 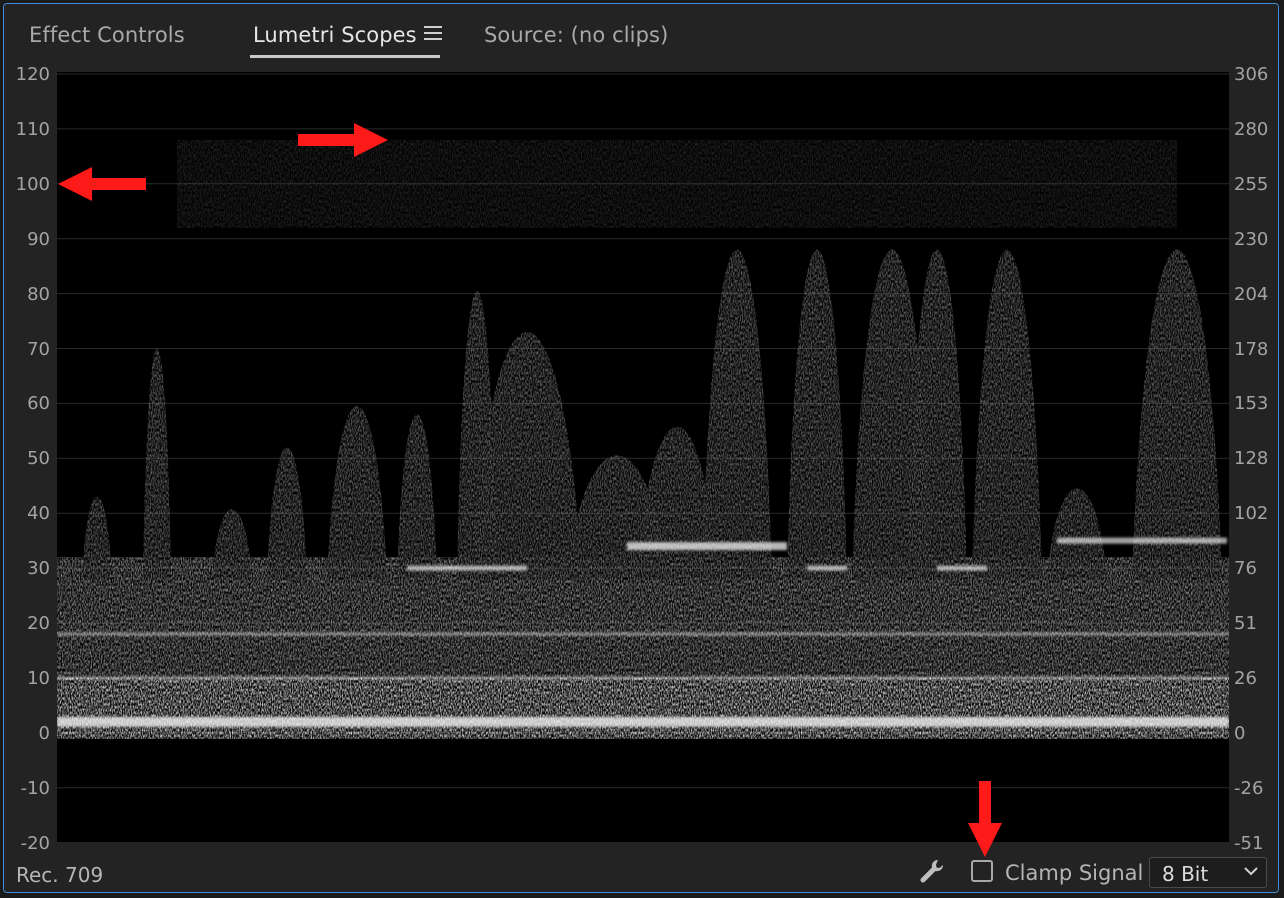 I want to click on active-tab-indicator, so click(x=345, y=56).